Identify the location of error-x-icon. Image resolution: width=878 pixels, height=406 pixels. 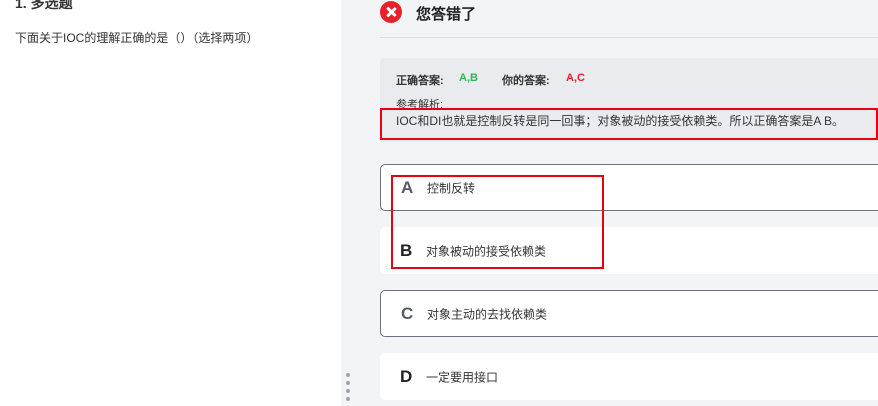
(391, 12).